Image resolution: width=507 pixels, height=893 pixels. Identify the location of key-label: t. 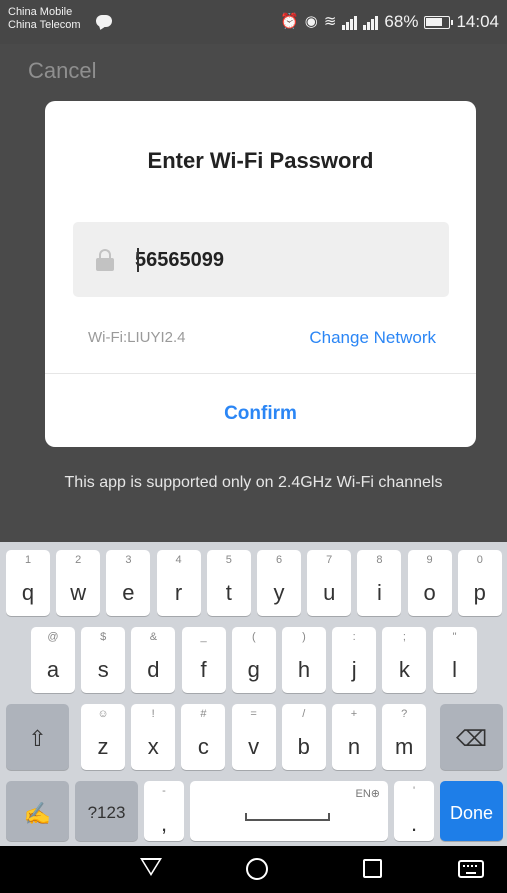
(228, 592).